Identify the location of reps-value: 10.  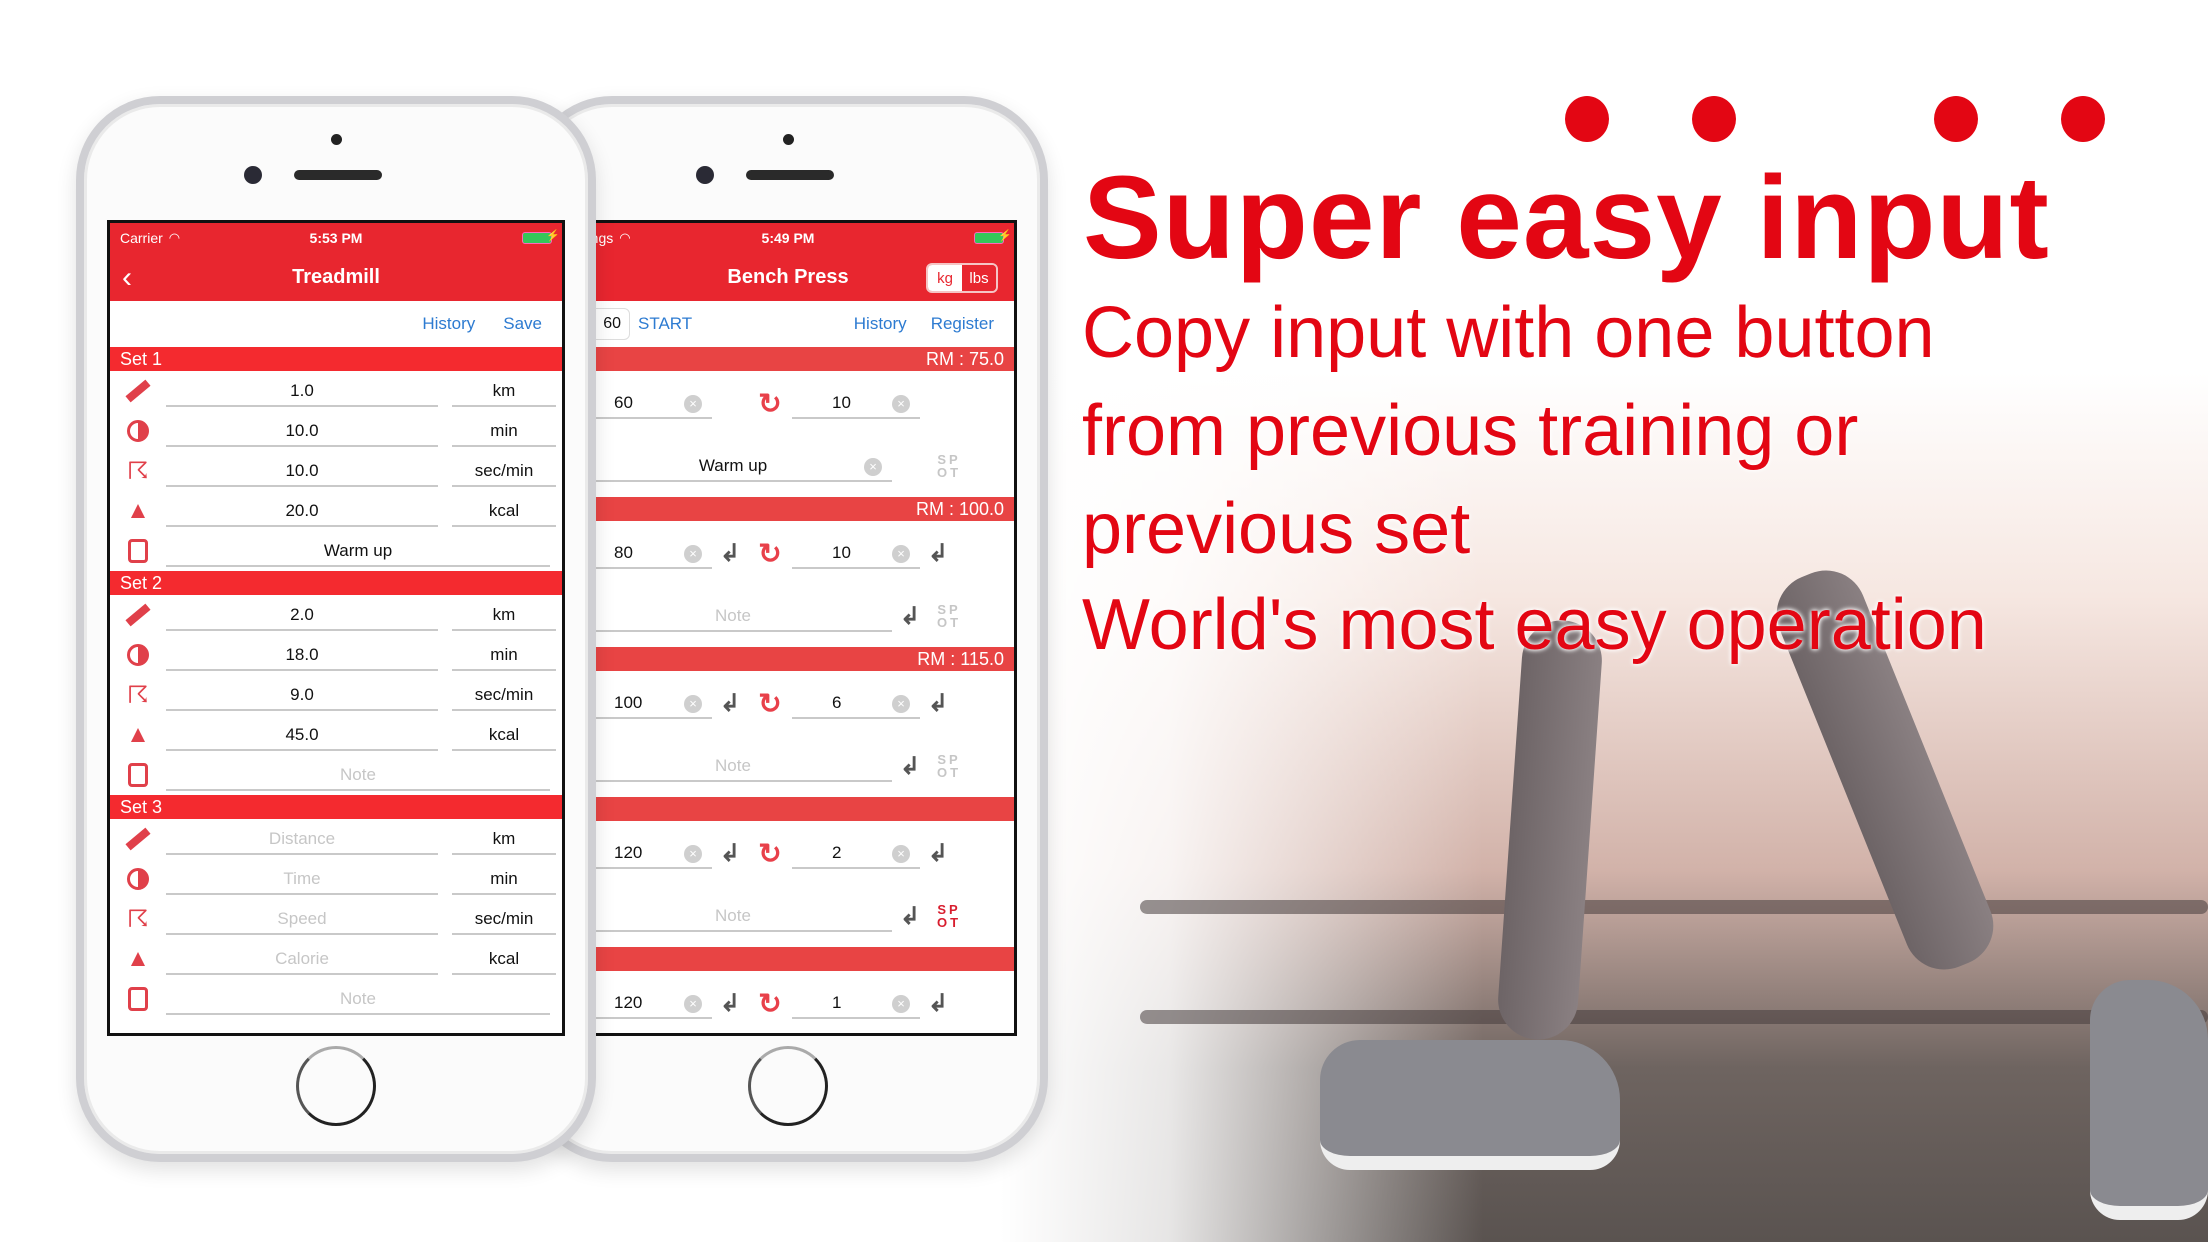
(841, 402).